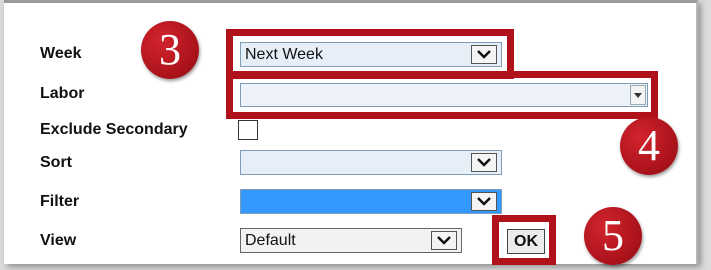 The width and height of the screenshot is (711, 270). I want to click on step-3-badge: 3, so click(170, 50).